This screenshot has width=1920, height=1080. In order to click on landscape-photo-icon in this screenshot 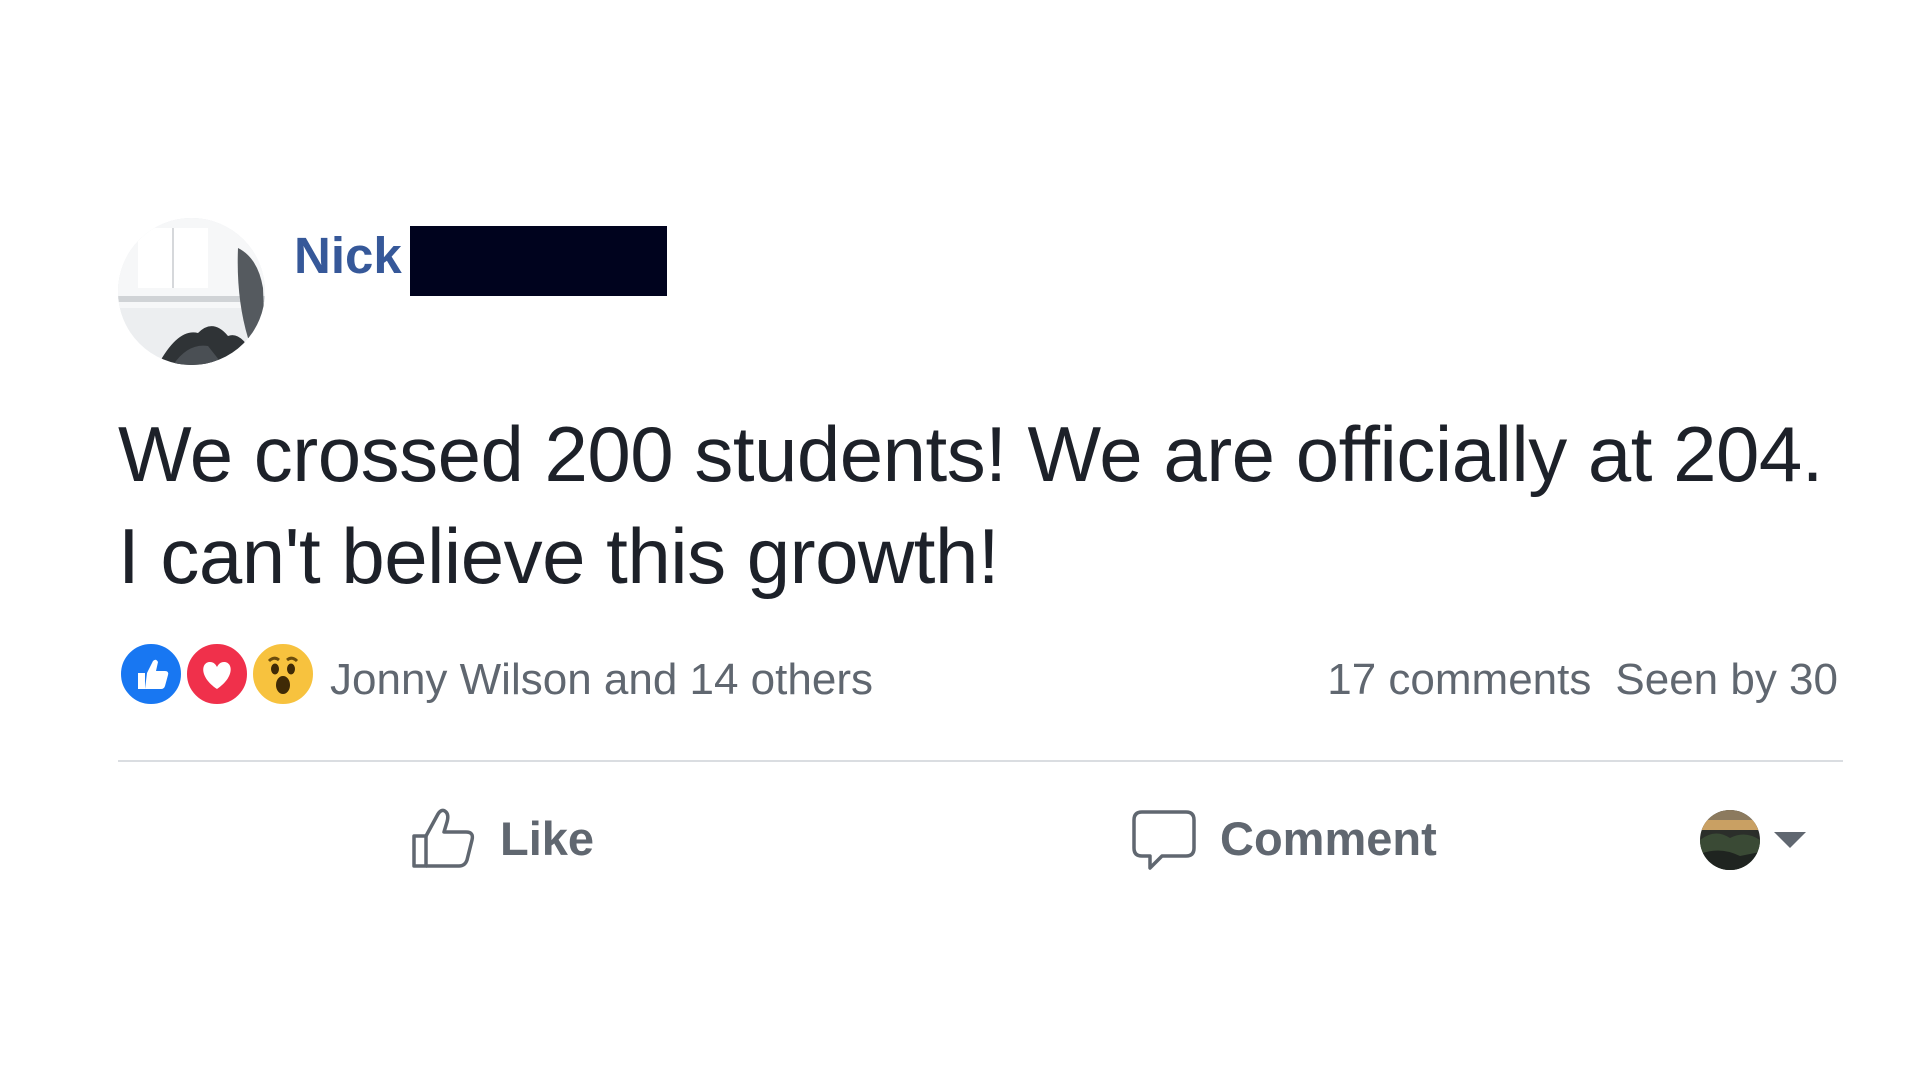, I will do `click(1730, 840)`.